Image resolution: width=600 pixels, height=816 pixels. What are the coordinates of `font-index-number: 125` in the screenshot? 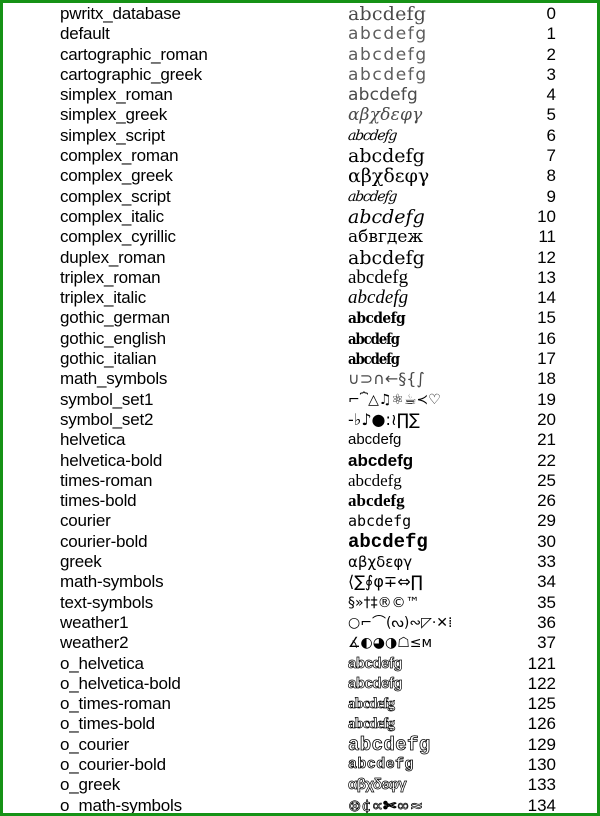 It's located at (541, 704).